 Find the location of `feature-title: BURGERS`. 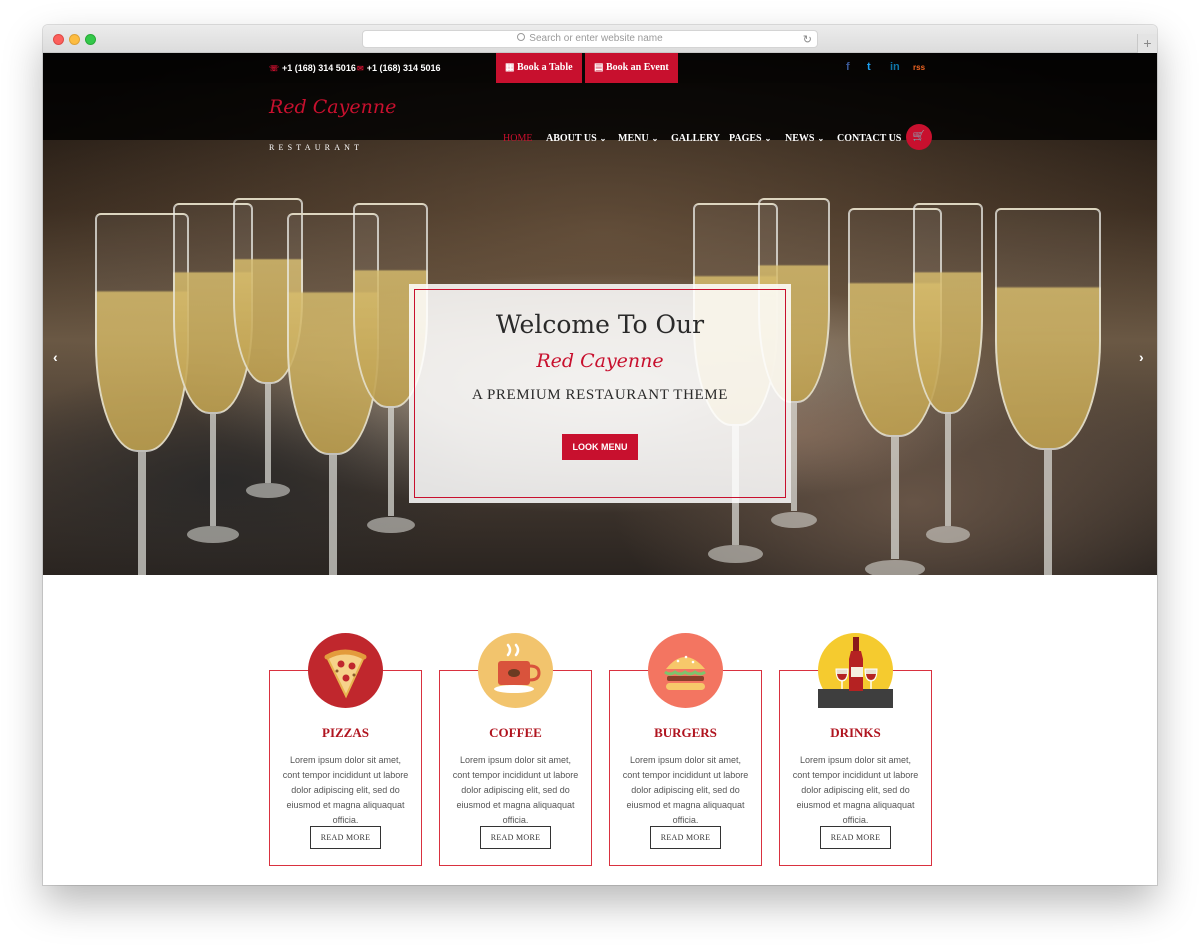

feature-title: BURGERS is located at coordinates (685, 732).